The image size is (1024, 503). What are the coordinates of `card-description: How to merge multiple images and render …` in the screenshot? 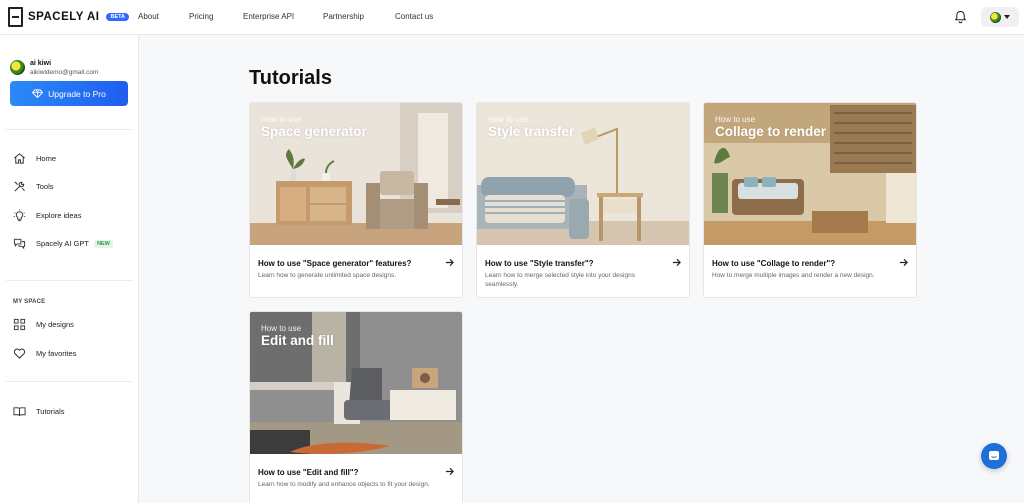 It's located at (793, 275).